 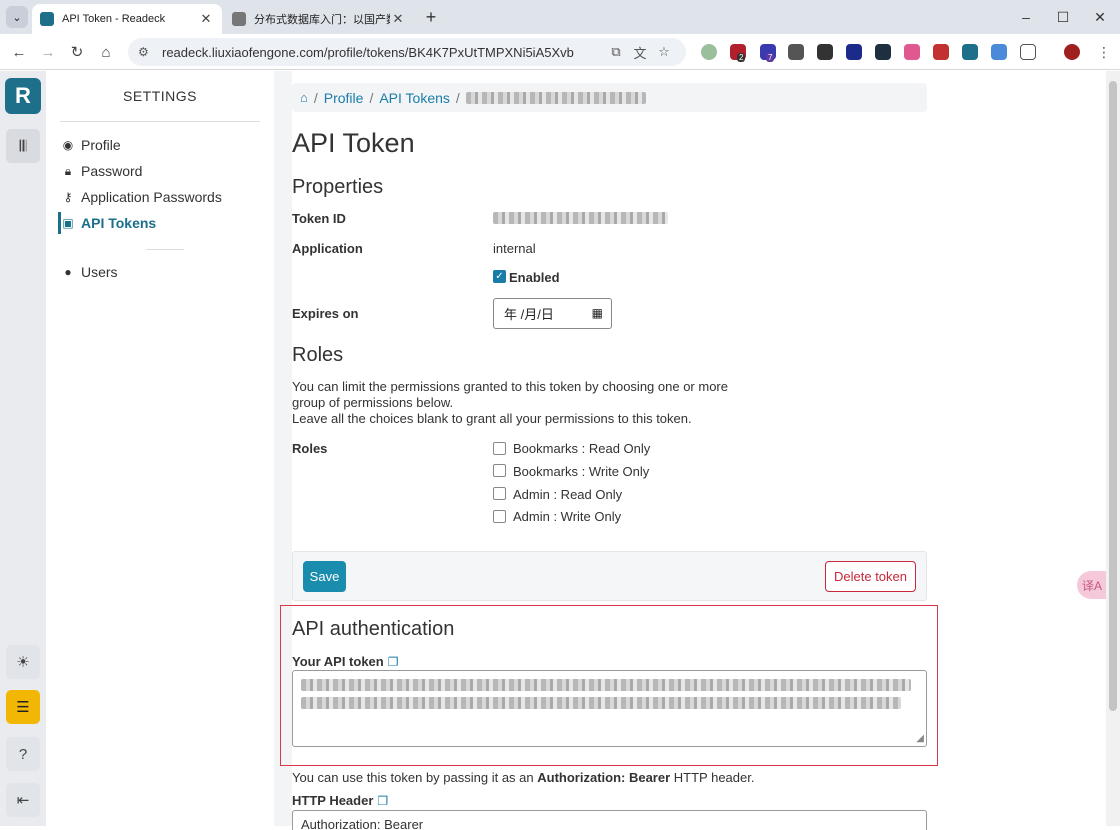 What do you see at coordinates (567, 516) in the screenshot?
I see `role-label: Admin : Write Only` at bounding box center [567, 516].